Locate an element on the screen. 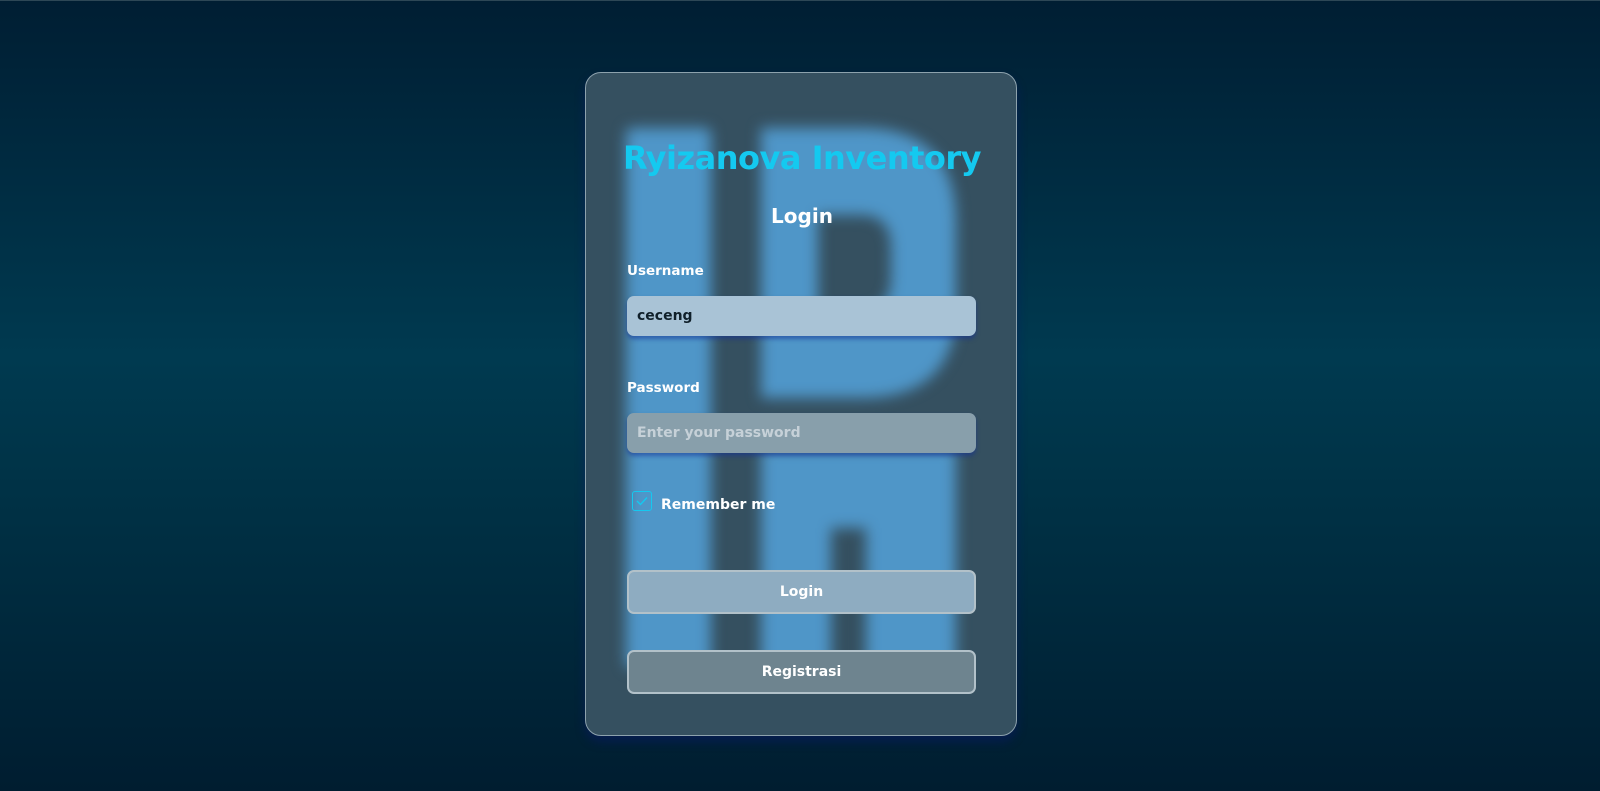  form-title: Login is located at coordinates (802, 216).